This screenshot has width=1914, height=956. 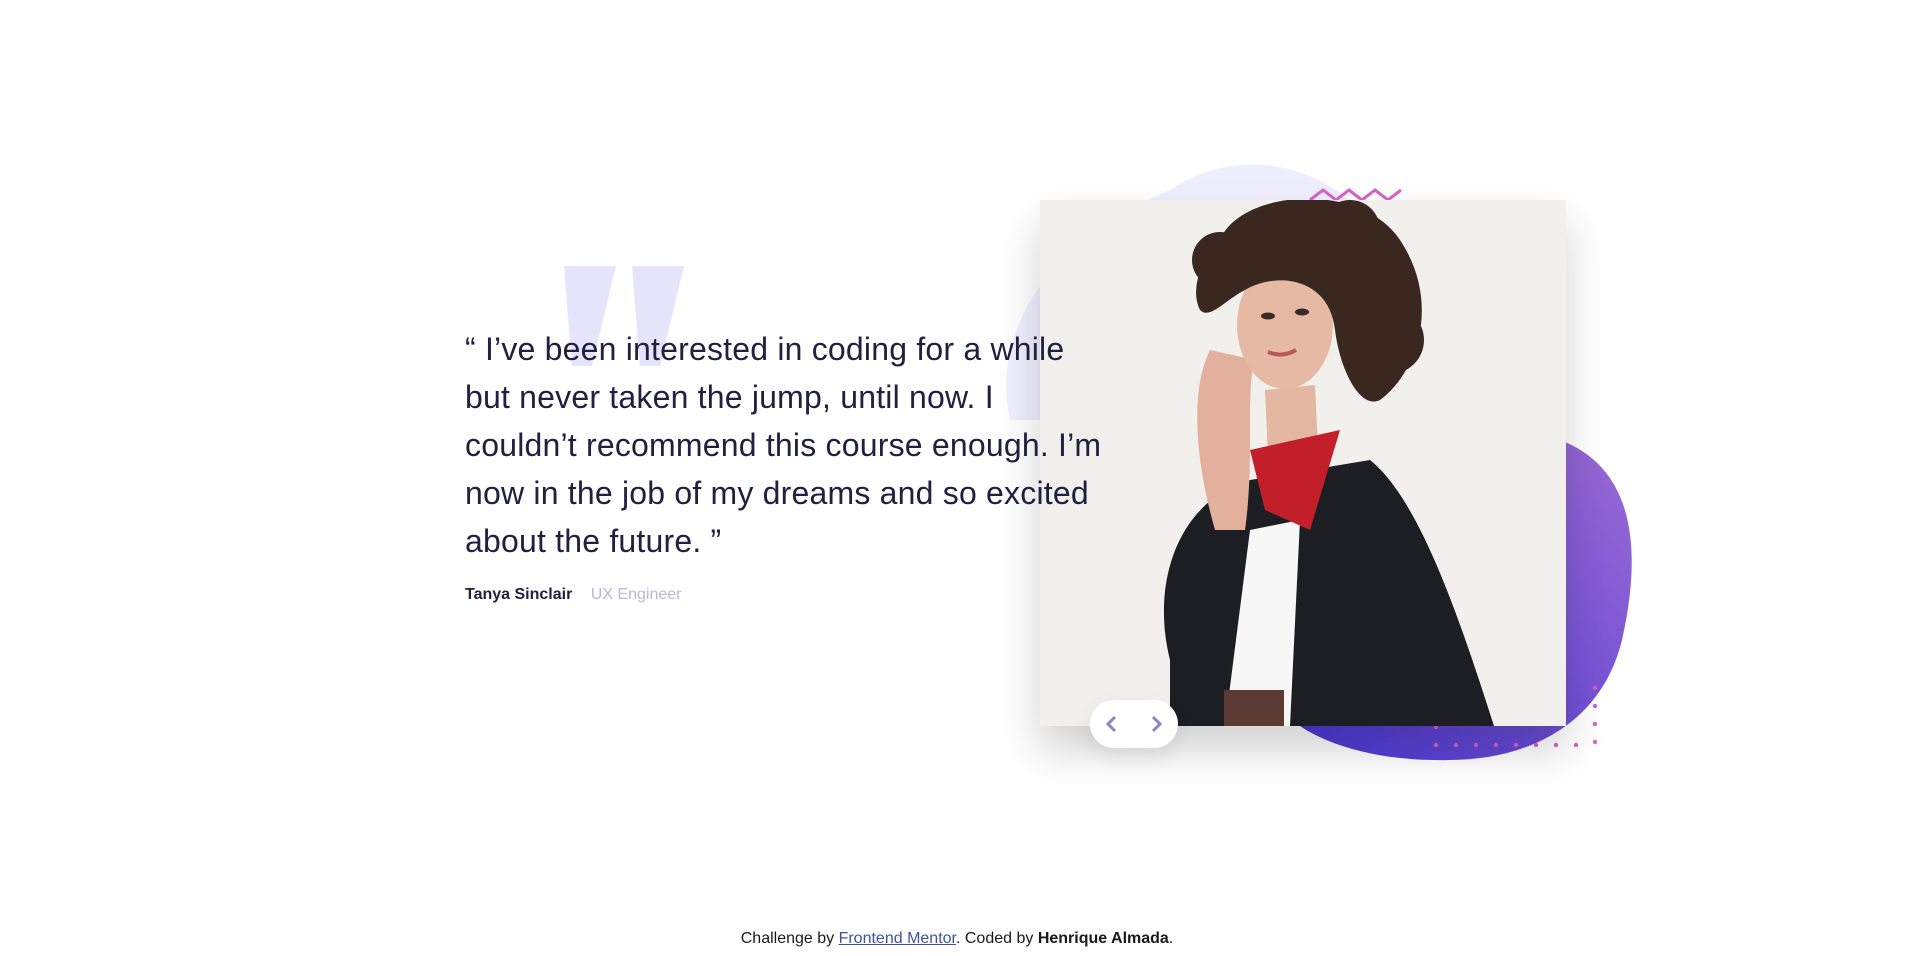 What do you see at coordinates (1171, 938) in the screenshot?
I see `footer-suffix: .` at bounding box center [1171, 938].